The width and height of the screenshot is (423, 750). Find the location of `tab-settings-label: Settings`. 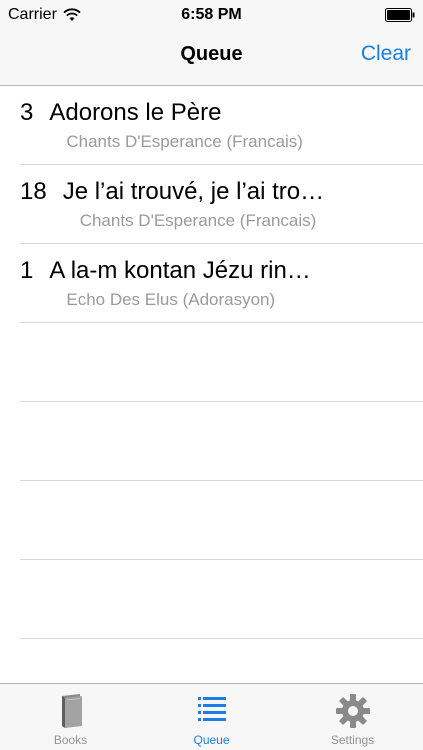

tab-settings-label: Settings is located at coordinates (352, 740).